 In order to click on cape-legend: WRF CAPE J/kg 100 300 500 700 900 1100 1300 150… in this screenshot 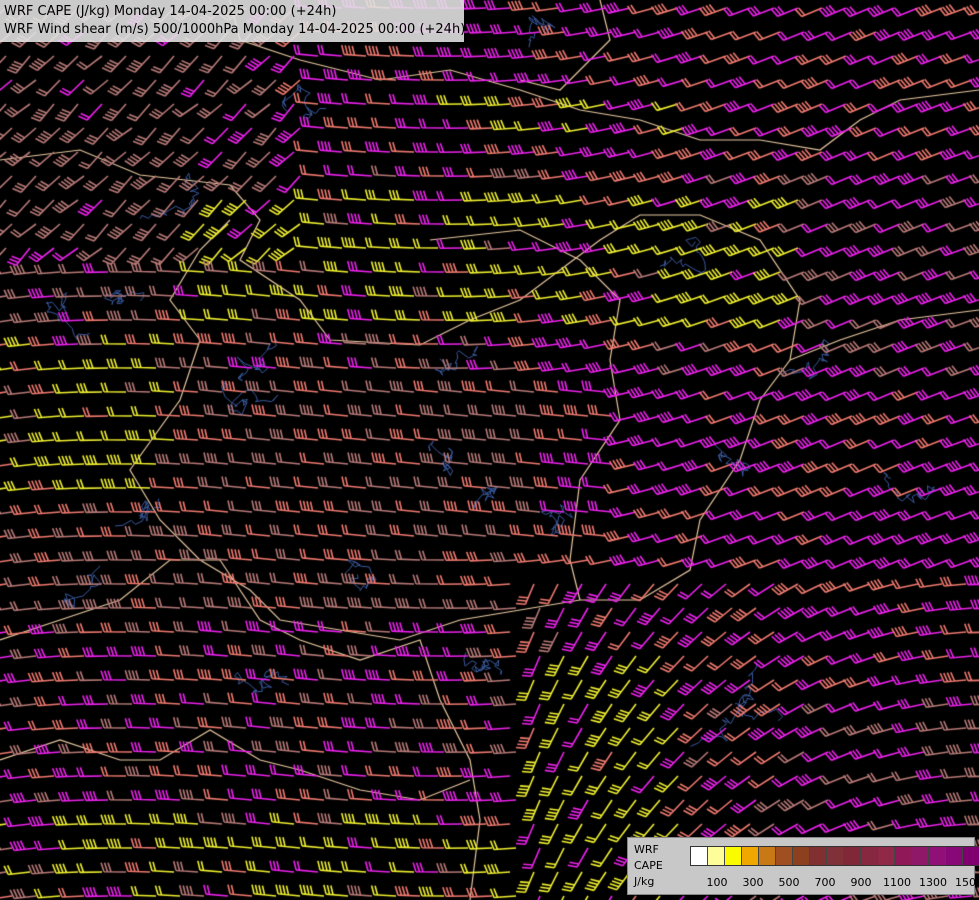, I will do `click(803, 866)`.